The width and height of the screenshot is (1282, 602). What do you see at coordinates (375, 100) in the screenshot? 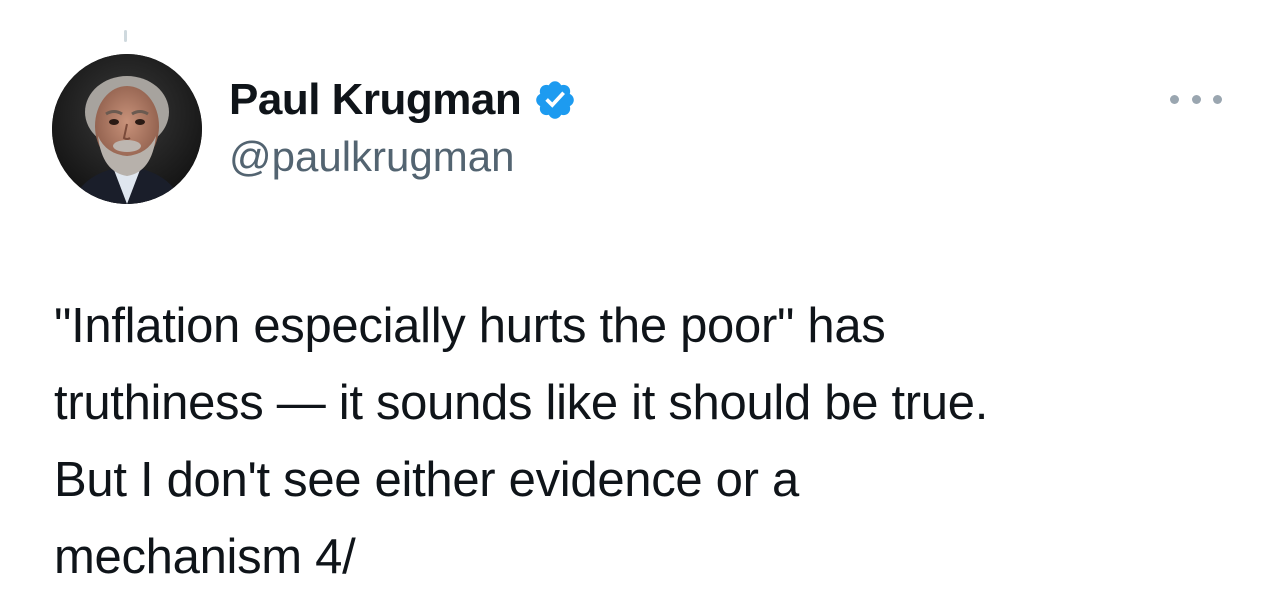
I see `display-name: Paul Krugman` at bounding box center [375, 100].